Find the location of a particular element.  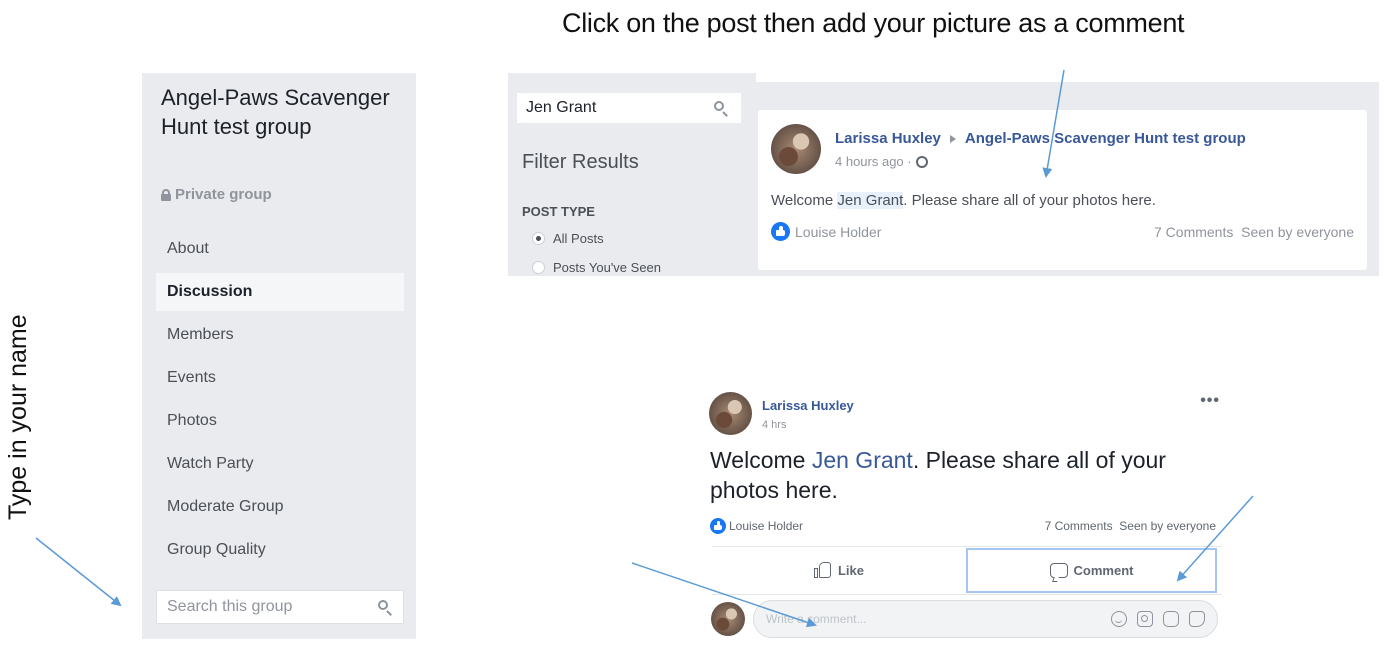

radio-selected-icon is located at coordinates (538, 238).